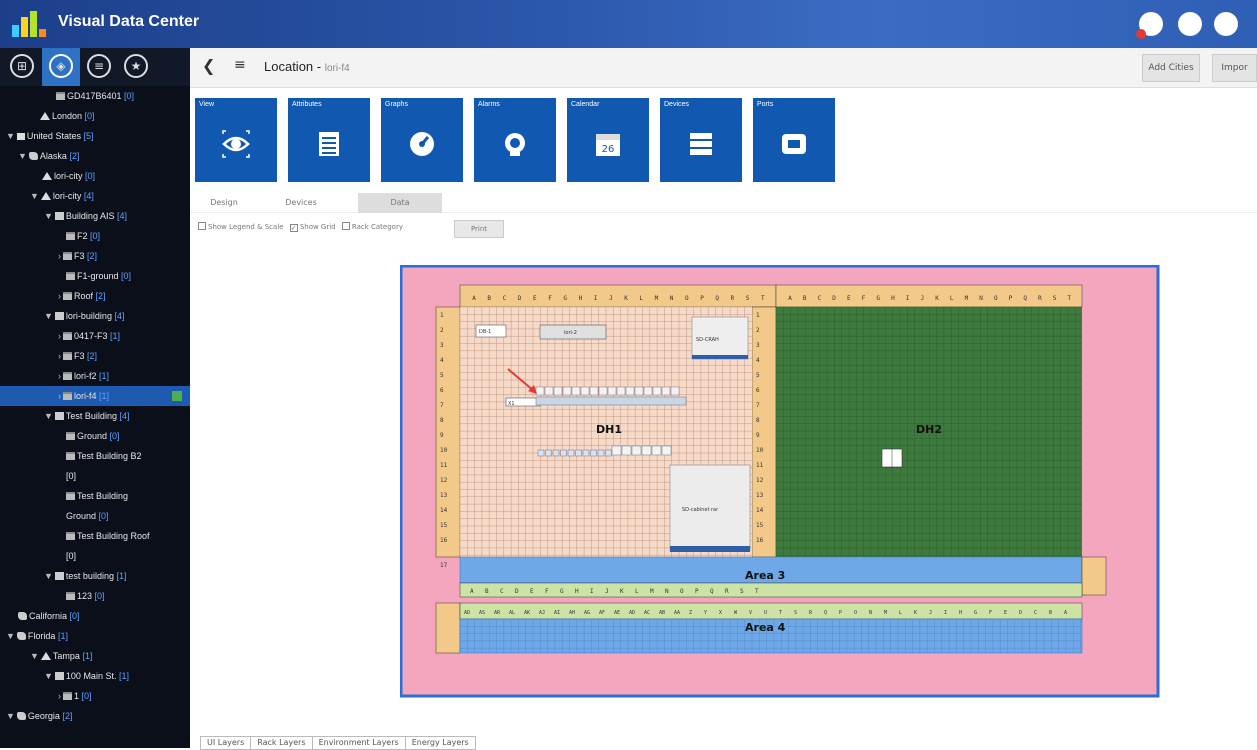 The width and height of the screenshot is (1257, 750). Describe the element at coordinates (95, 576) in the screenshot. I see `tree-item: ▼ test building [1]` at that location.